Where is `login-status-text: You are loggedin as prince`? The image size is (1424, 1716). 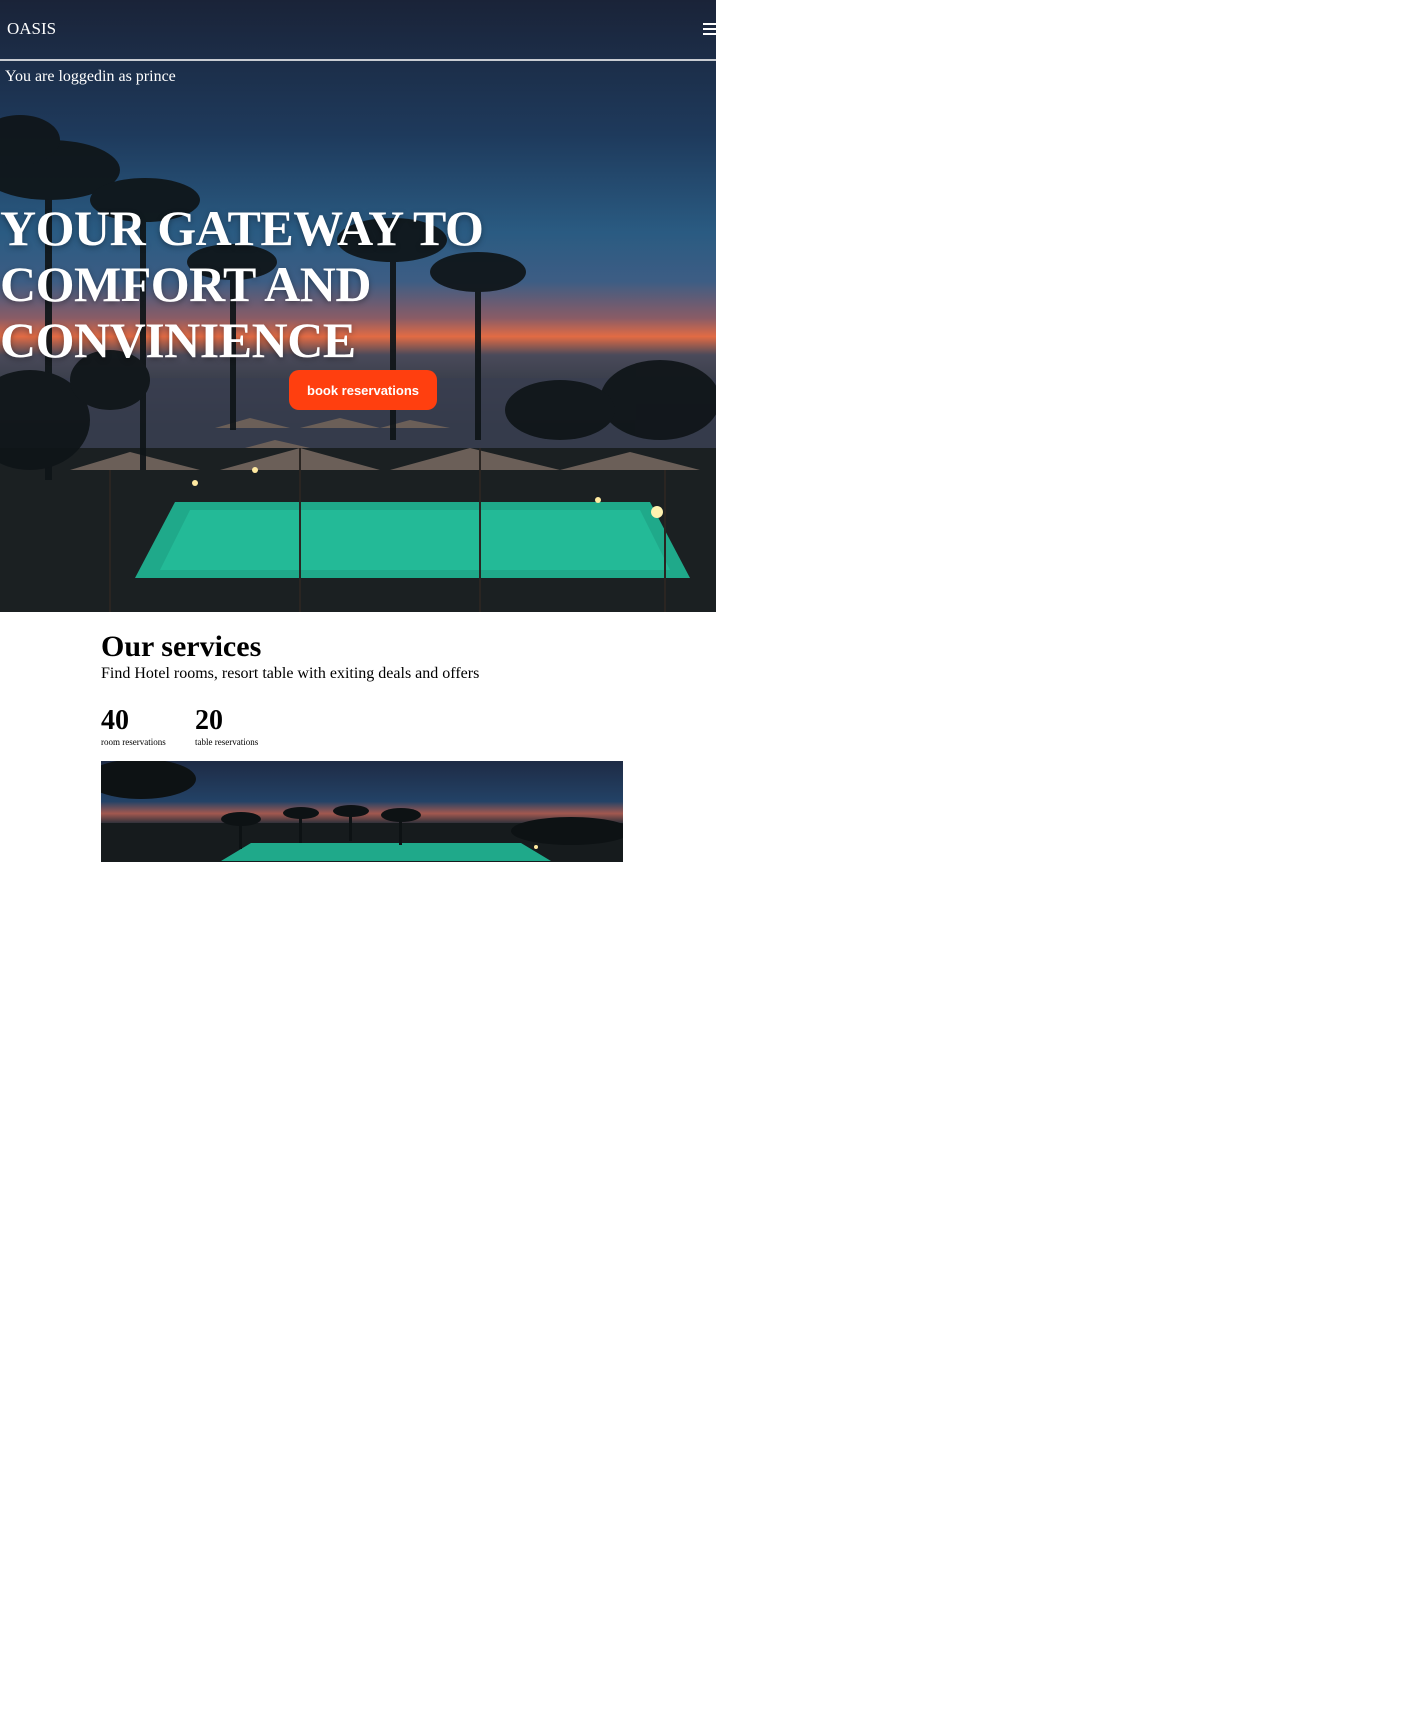 login-status-text: You are loggedin as prince is located at coordinates (90, 76).